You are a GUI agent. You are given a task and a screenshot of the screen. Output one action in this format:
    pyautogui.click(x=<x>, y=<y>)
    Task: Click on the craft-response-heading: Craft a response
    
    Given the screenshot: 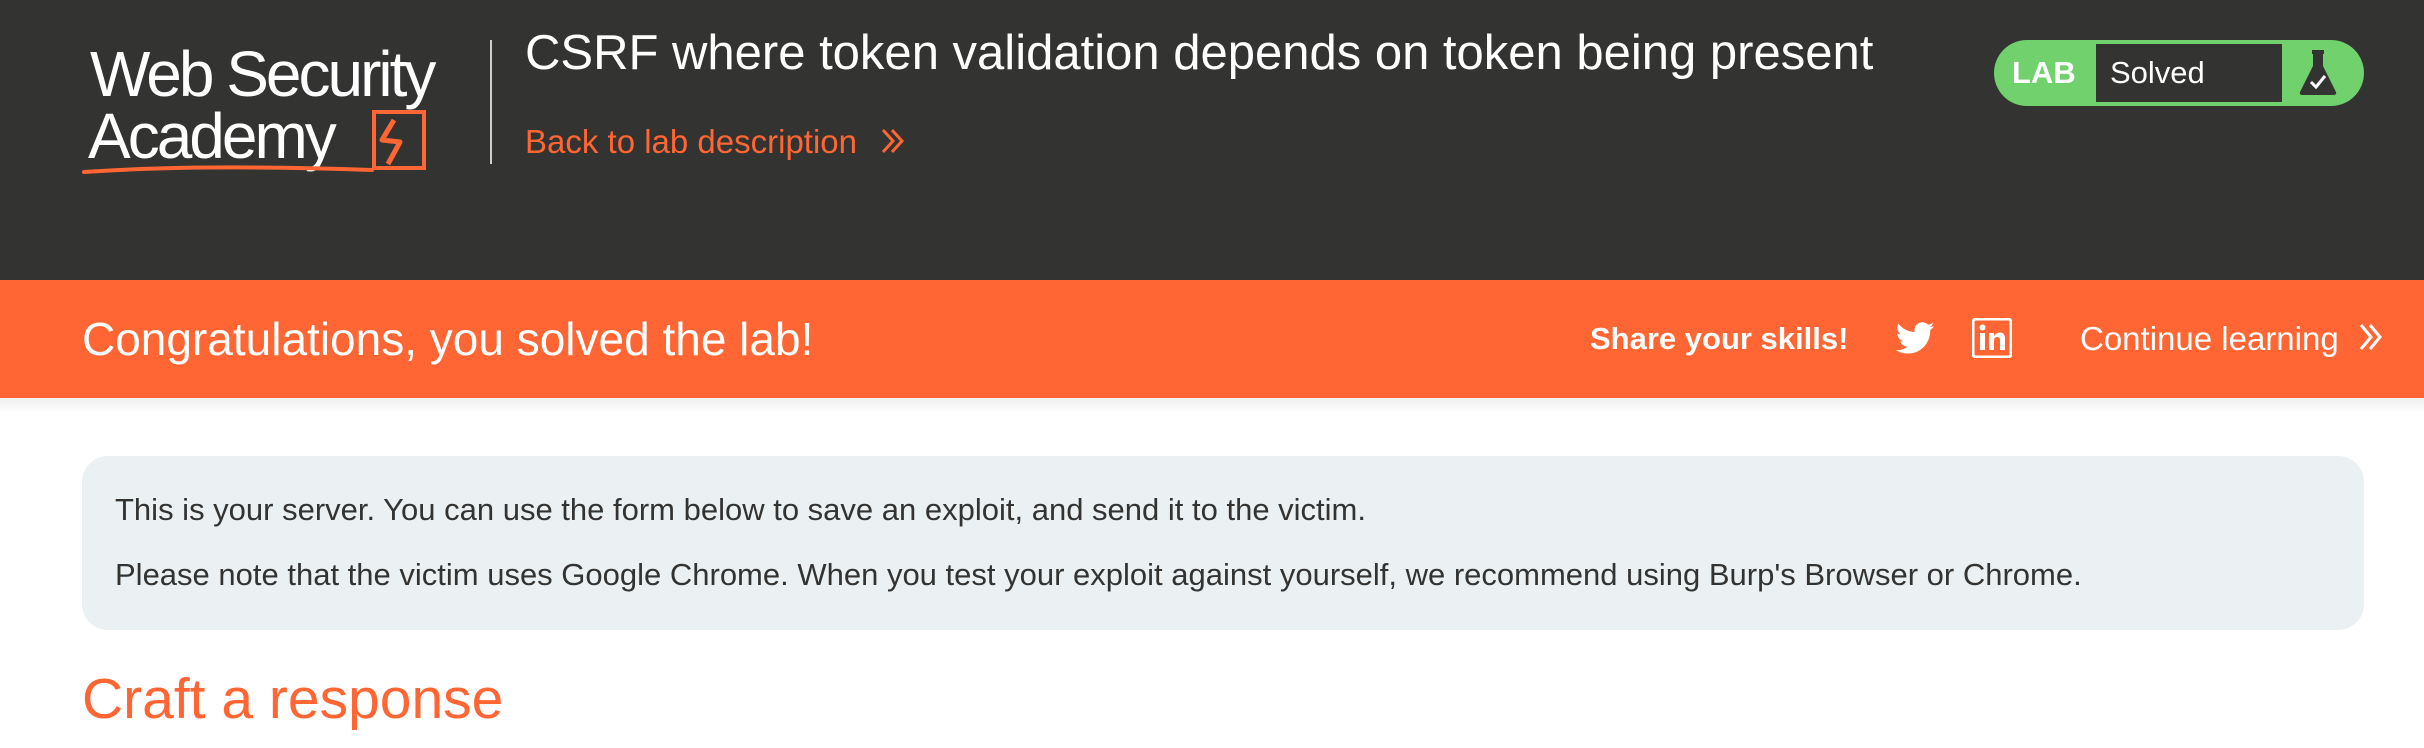 What is the action you would take?
    pyautogui.click(x=293, y=699)
    